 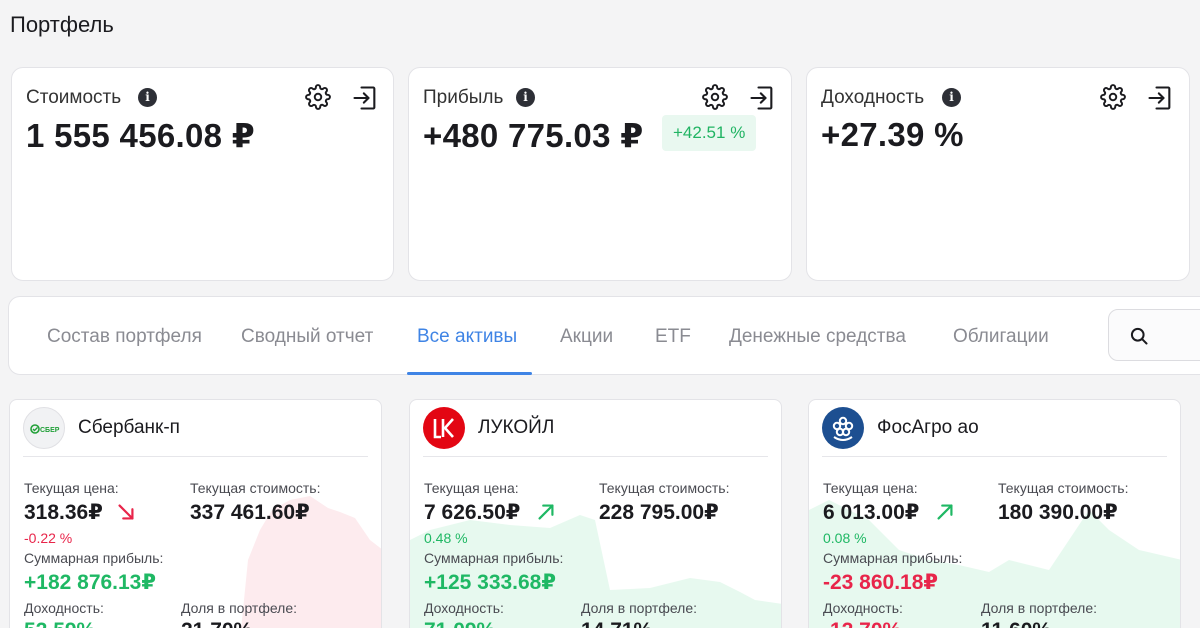 I want to click on tab-all-assets: Все активы, so click(x=467, y=337).